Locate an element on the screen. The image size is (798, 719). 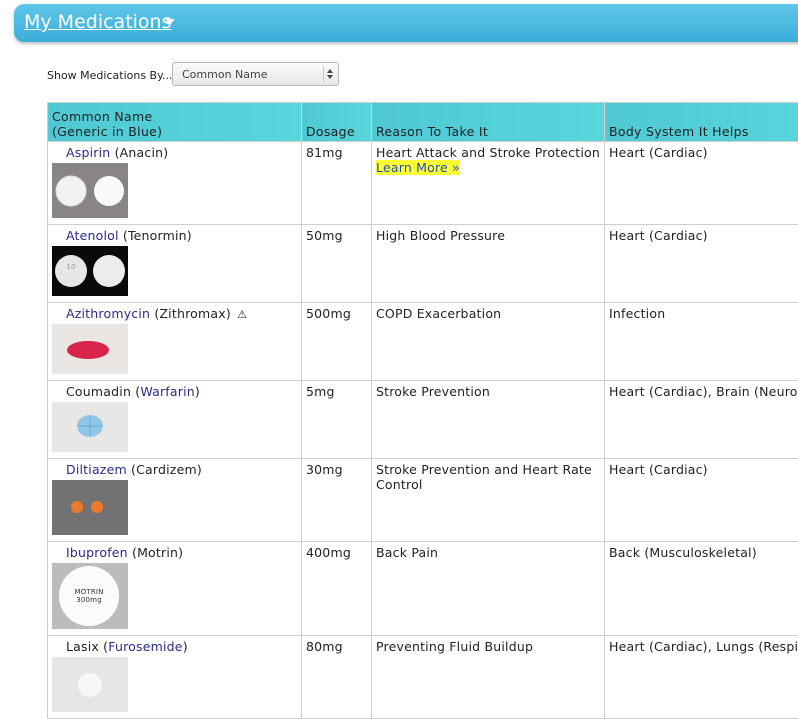
reason-text: Heart Attack and Stroke Protection is located at coordinates (488, 152).